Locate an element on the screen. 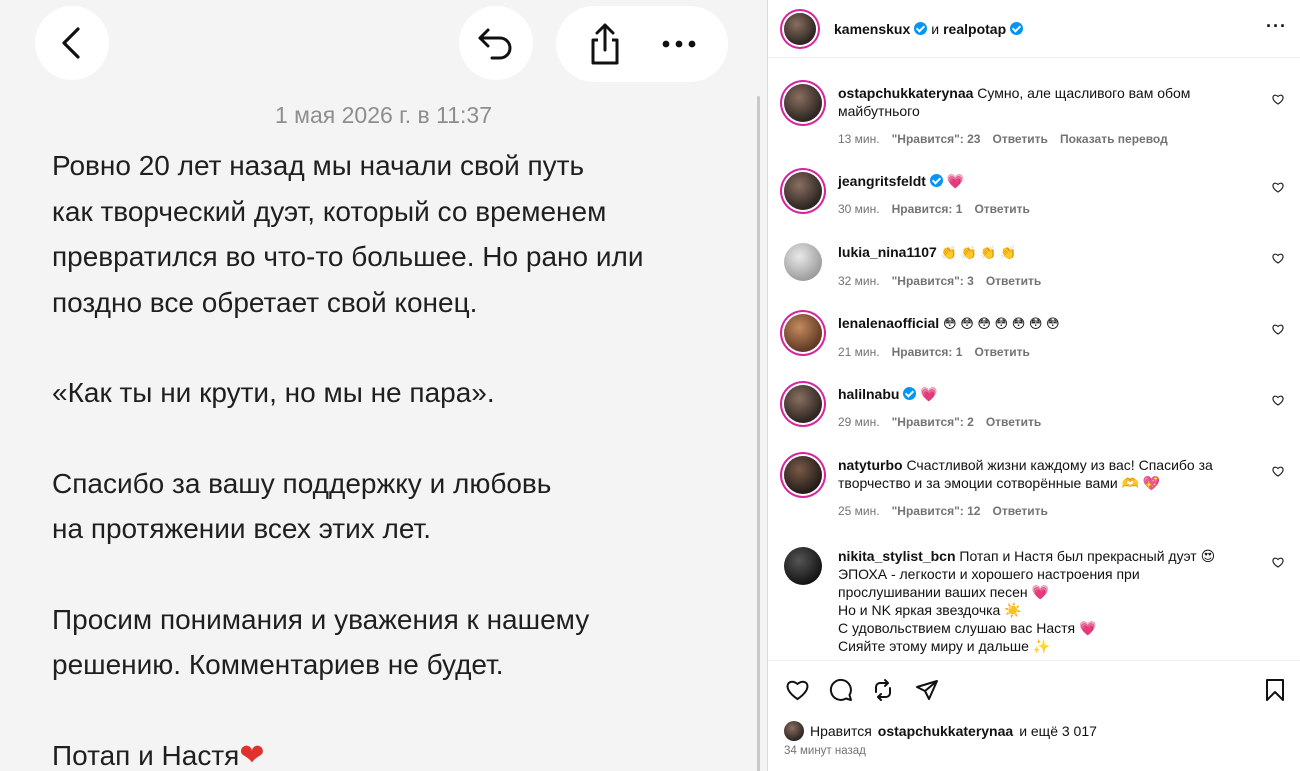 This screenshot has width=1300, height=771. undo-button is located at coordinates (496, 43).